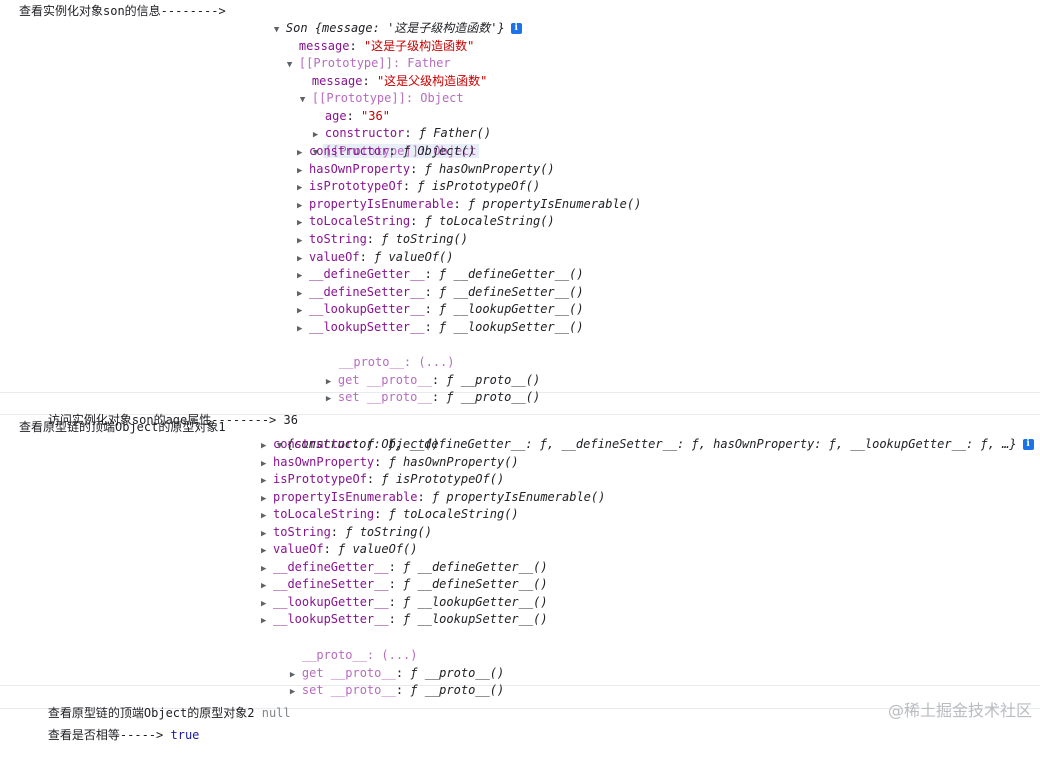 The height and width of the screenshot is (761, 1040). What do you see at coordinates (331, 584) in the screenshot?
I see `member-key: __defineSetter__` at bounding box center [331, 584].